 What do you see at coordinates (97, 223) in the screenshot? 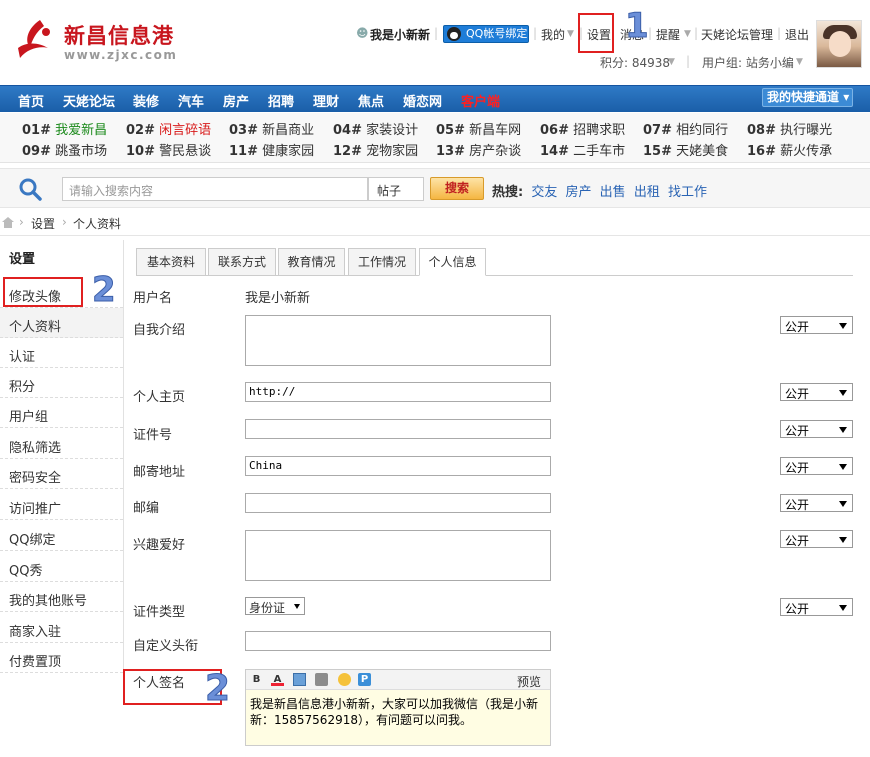
I see `breadcrumb-profile: 个人资料` at bounding box center [97, 223].